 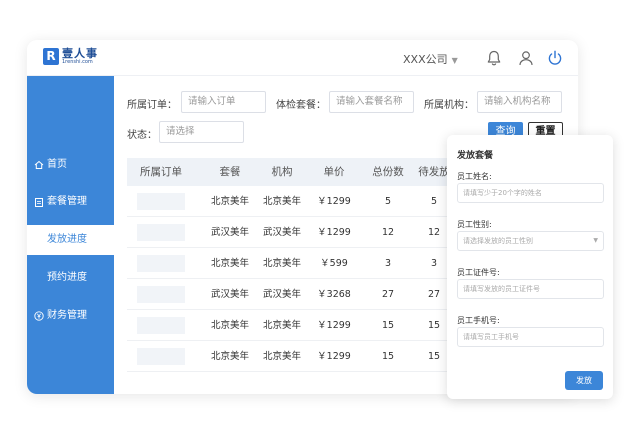 What do you see at coordinates (519, 102) in the screenshot?
I see `org-filter-input: 请输入机构名称` at bounding box center [519, 102].